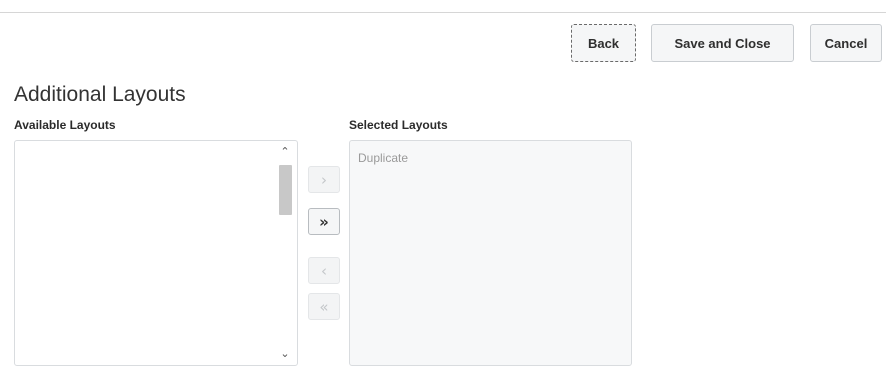  I want to click on selected-layouts-label: Selected Layouts, so click(398, 125).